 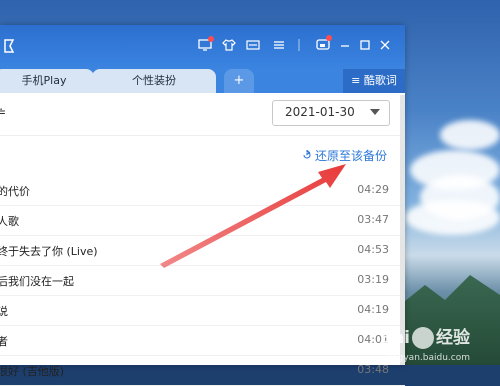 I want to click on add-tab-button: +, so click(x=239, y=81).